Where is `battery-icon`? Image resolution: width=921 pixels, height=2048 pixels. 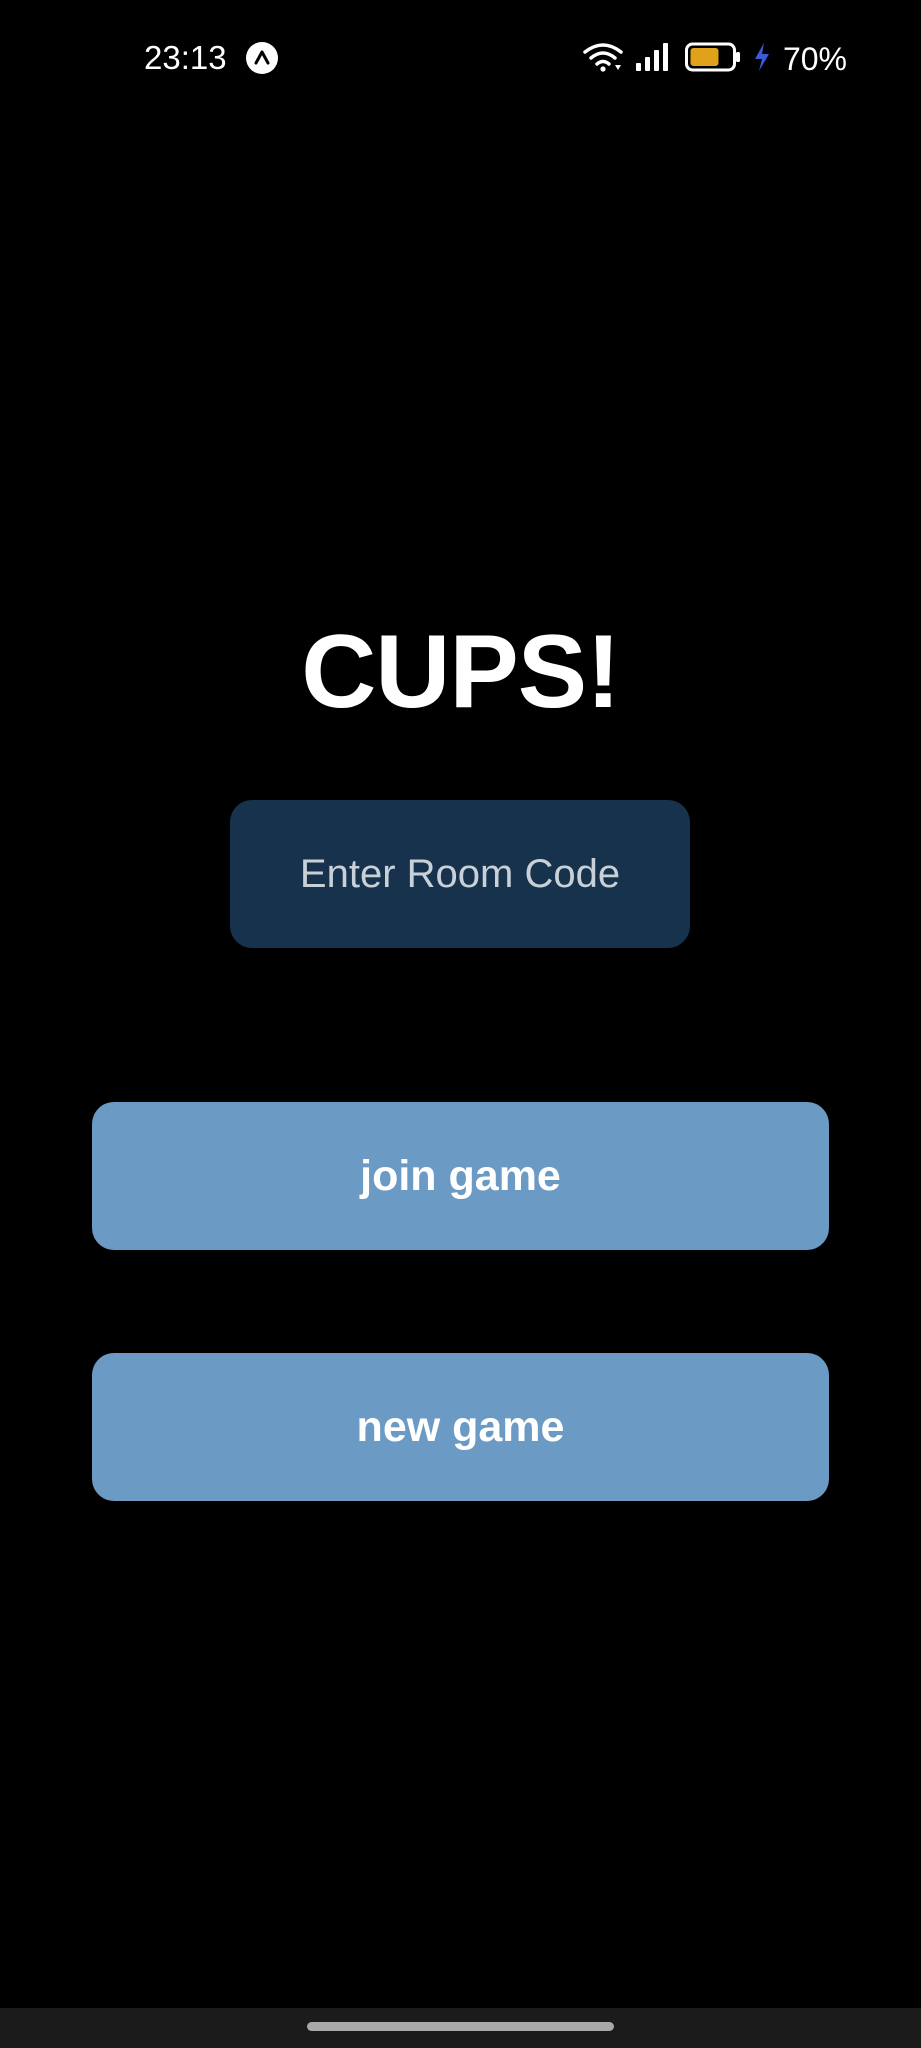 battery-icon is located at coordinates (712, 59).